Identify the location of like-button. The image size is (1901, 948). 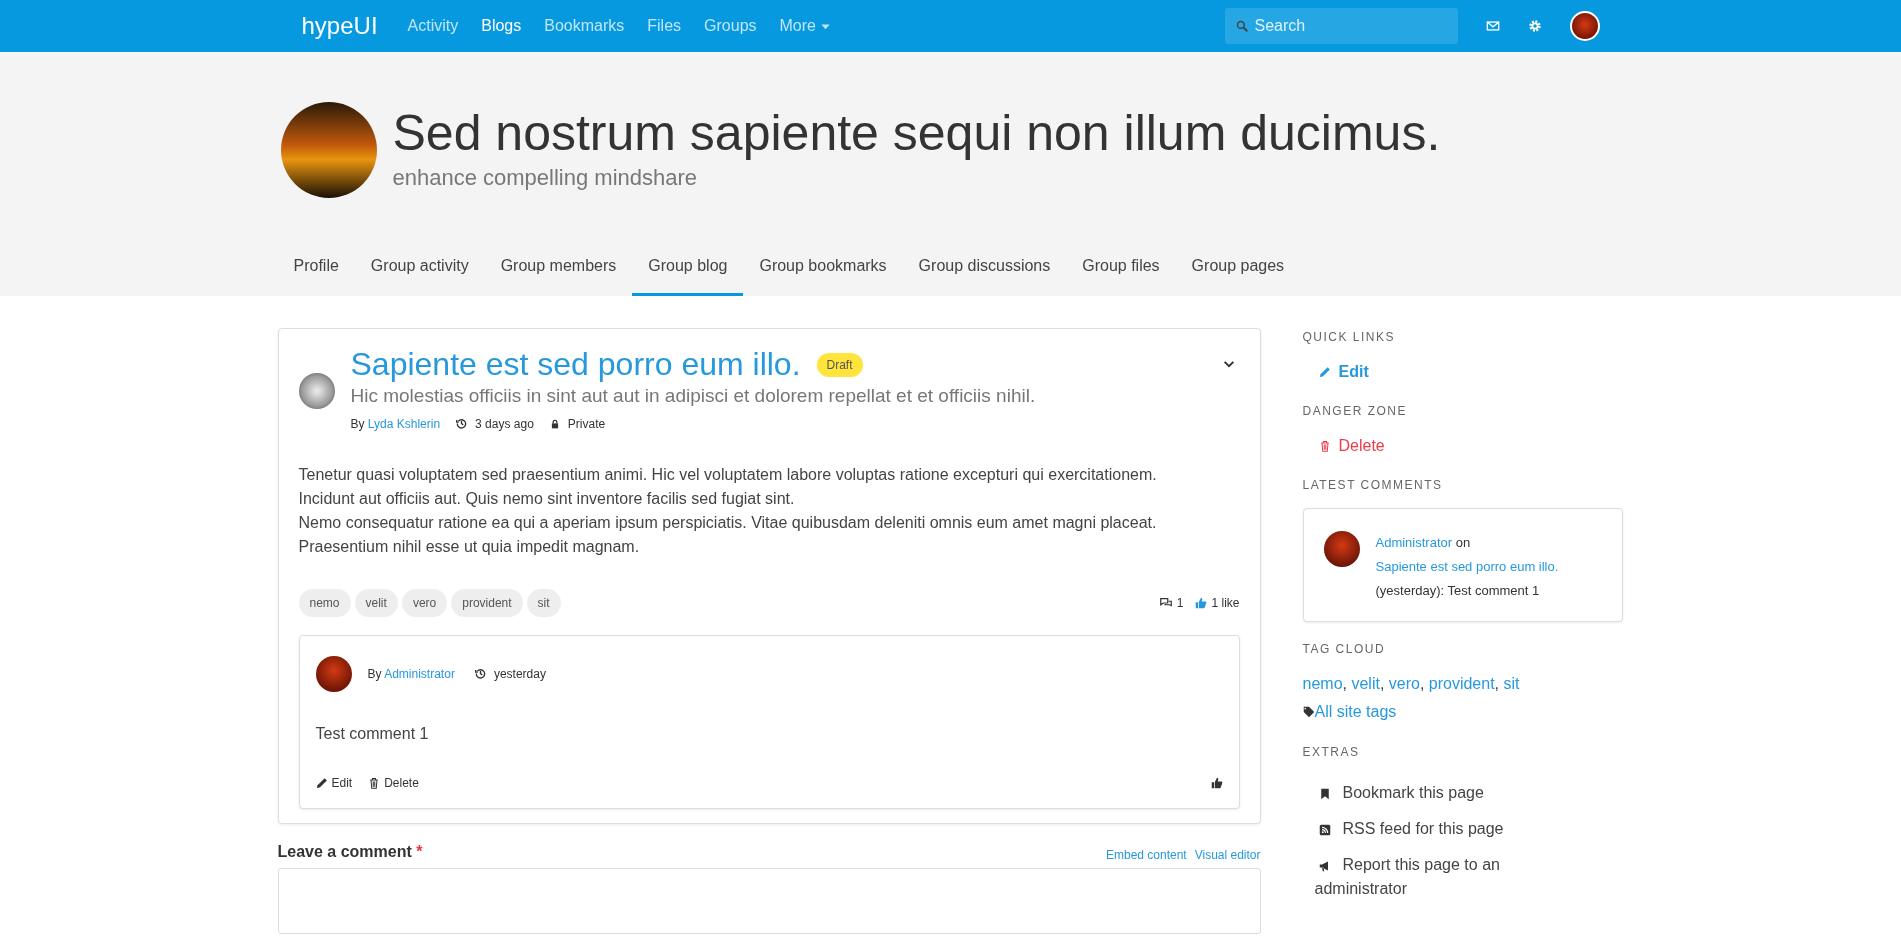
(1216, 782).